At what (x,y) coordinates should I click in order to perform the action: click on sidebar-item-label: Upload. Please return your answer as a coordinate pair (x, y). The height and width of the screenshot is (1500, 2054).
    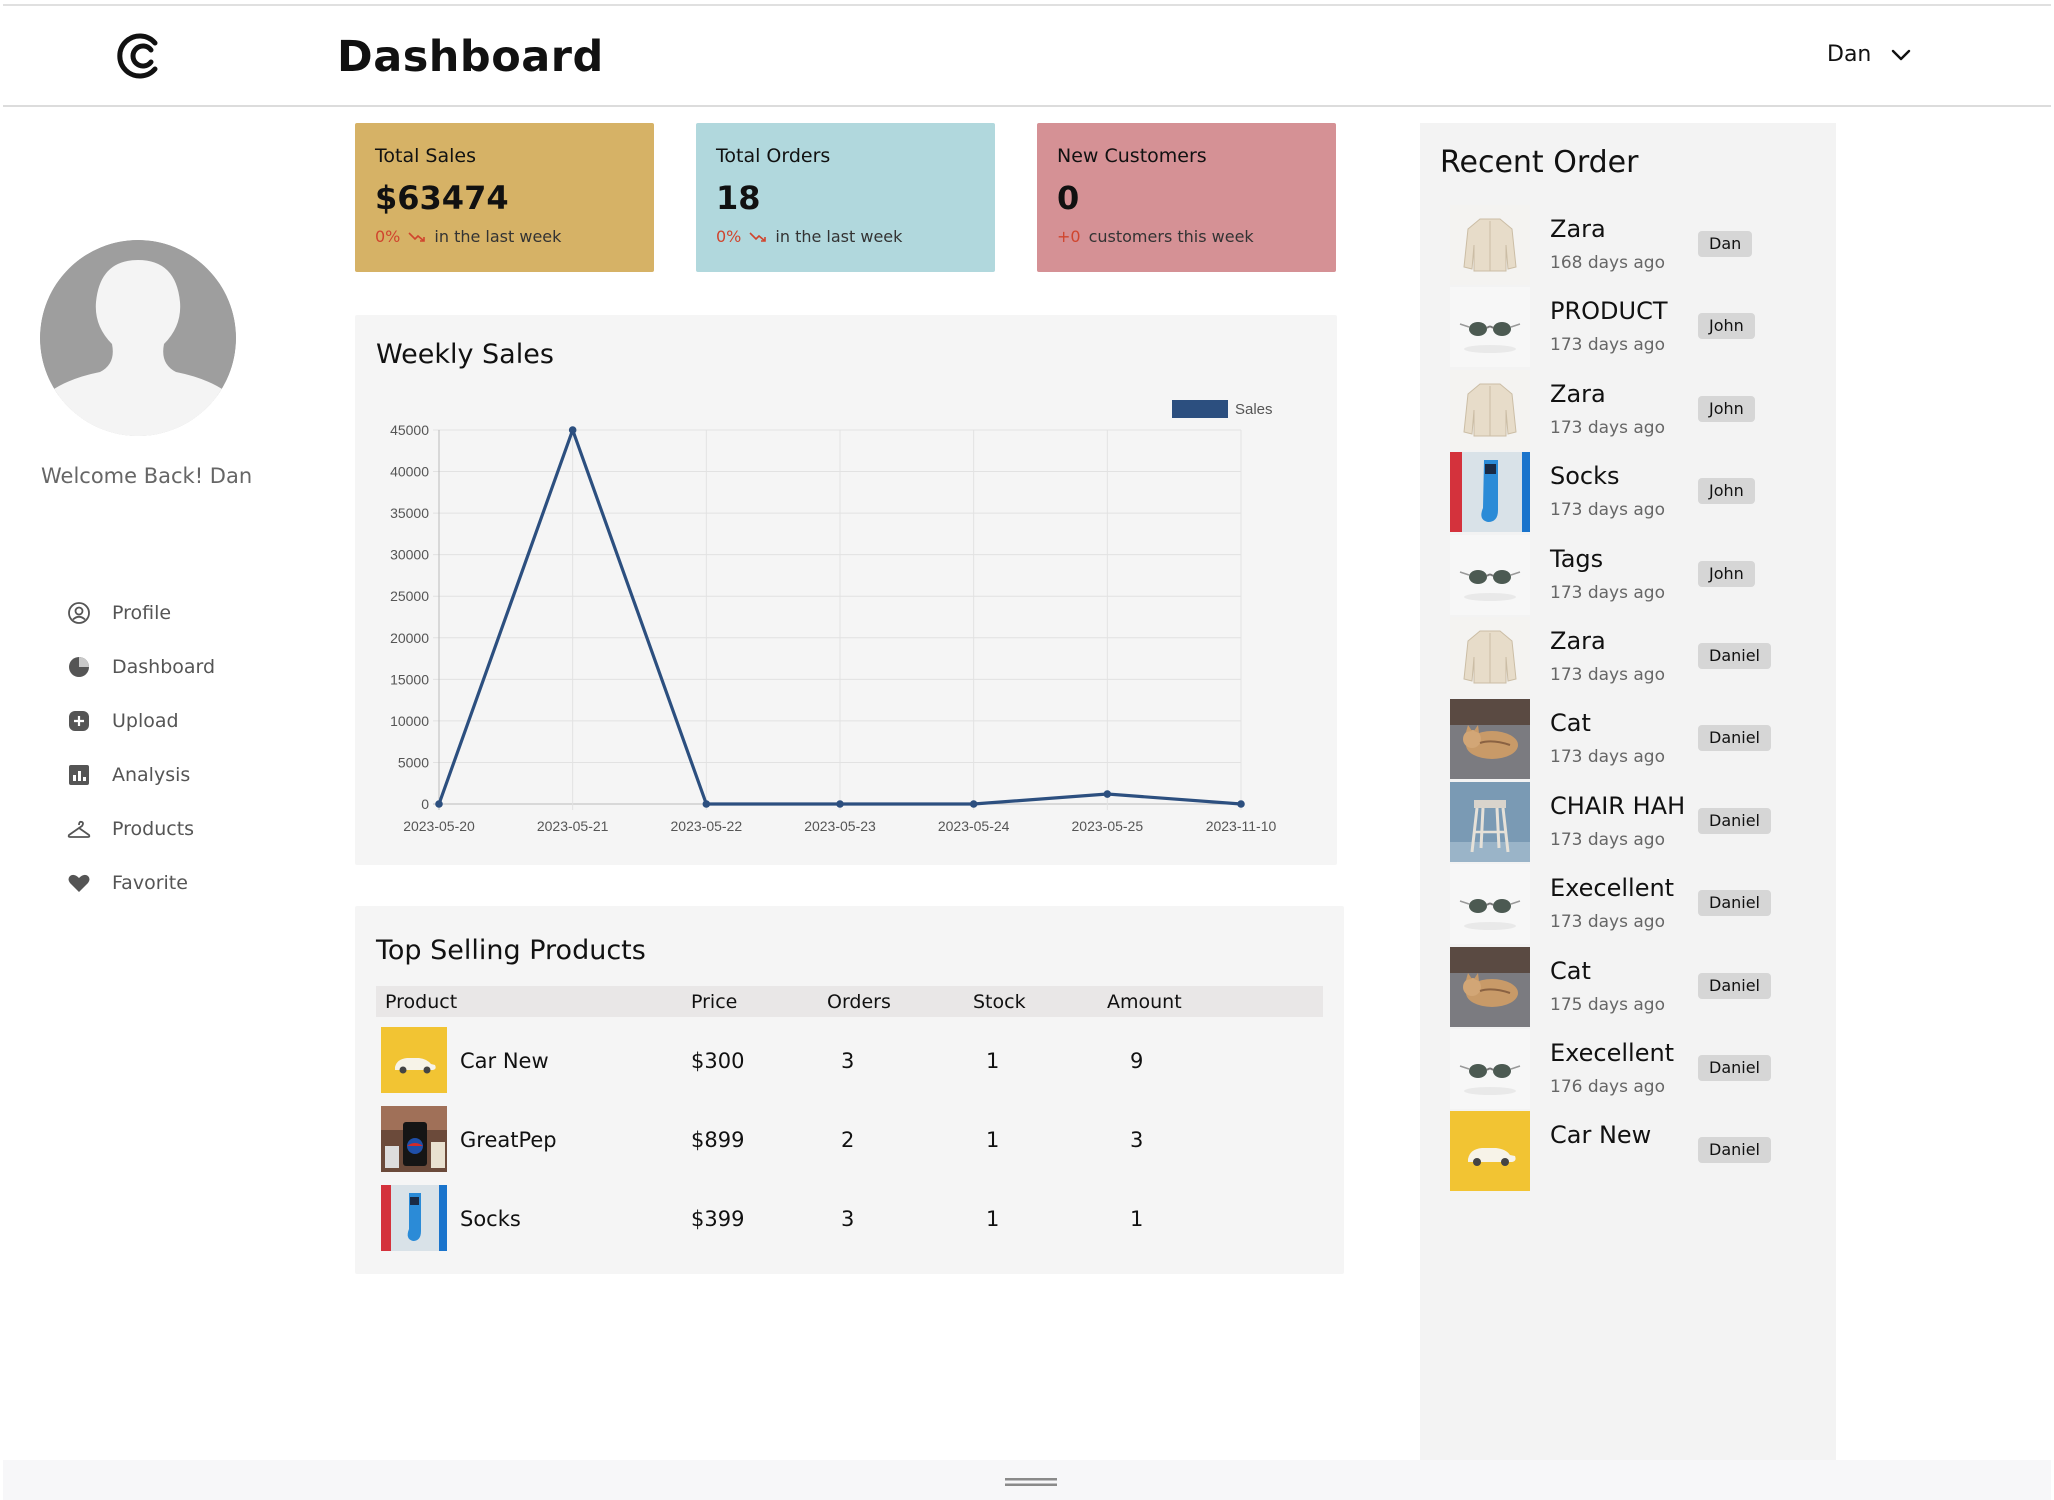
    Looking at the image, I should click on (145, 721).